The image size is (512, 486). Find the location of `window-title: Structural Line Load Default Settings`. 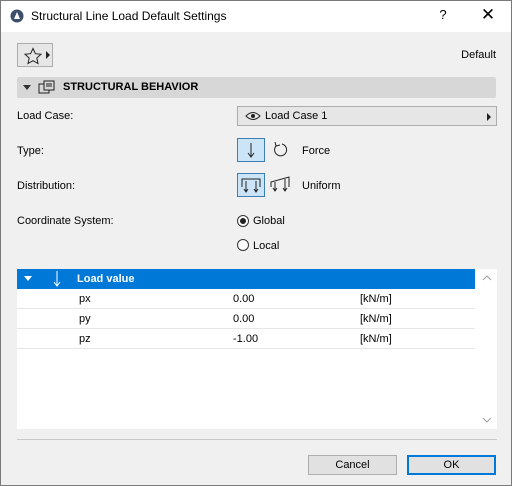

window-title: Structural Line Load Default Settings is located at coordinates (129, 16).